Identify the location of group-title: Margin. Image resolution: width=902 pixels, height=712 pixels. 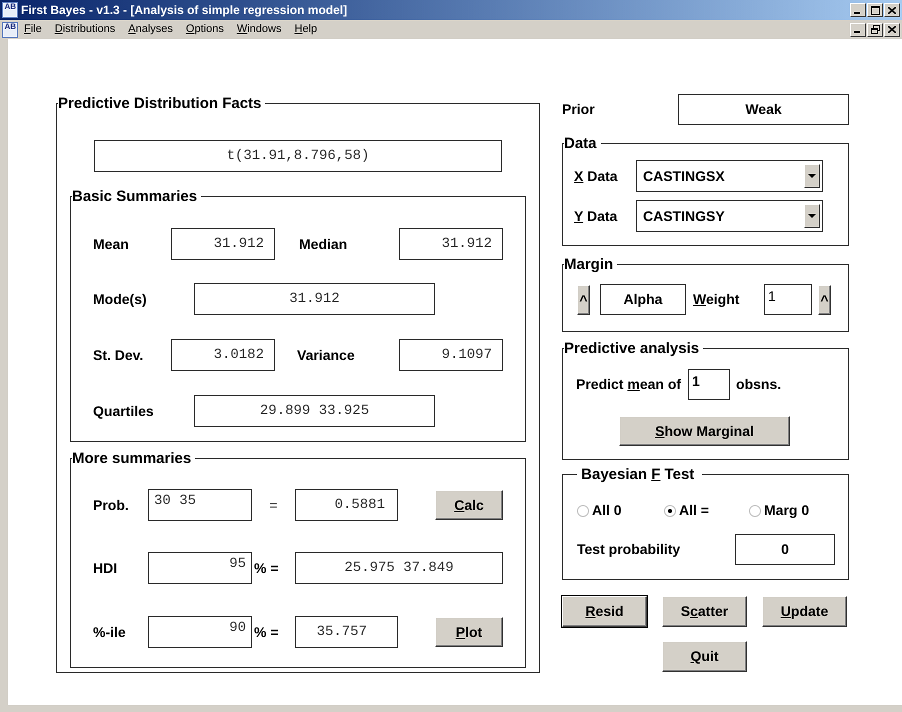
(589, 264).